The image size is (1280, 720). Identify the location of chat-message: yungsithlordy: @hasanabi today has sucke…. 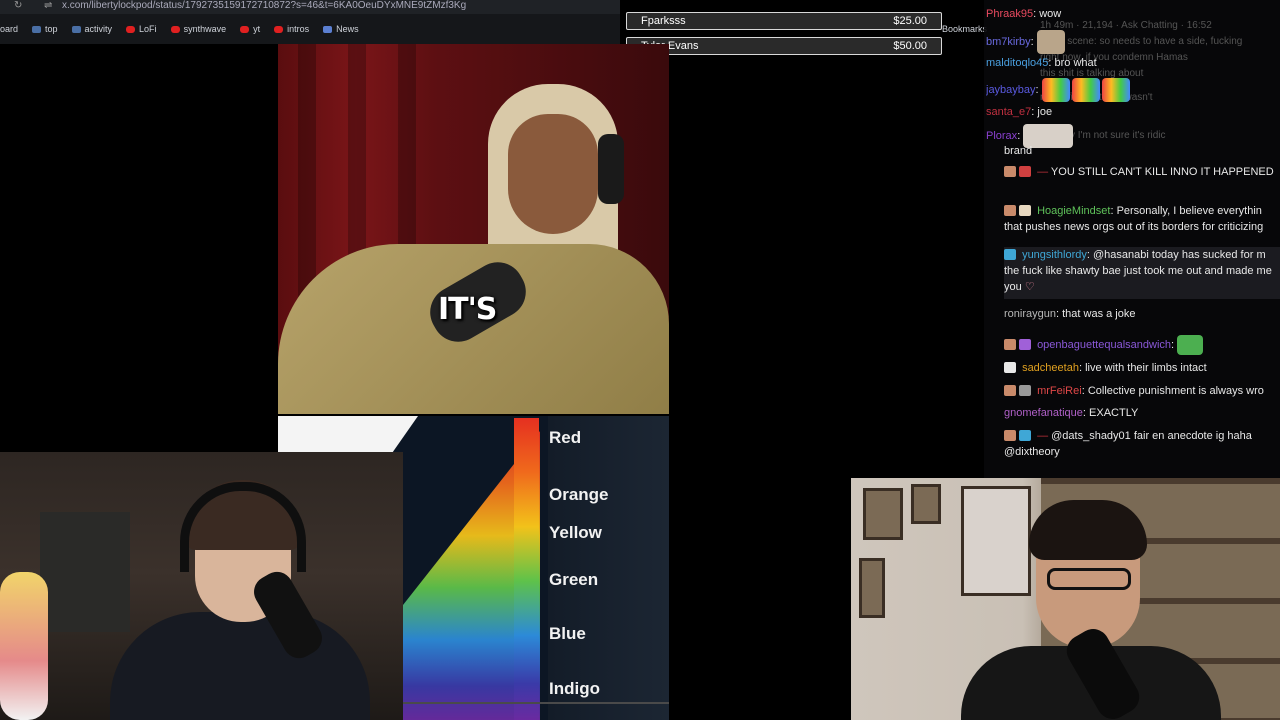
(1142, 273).